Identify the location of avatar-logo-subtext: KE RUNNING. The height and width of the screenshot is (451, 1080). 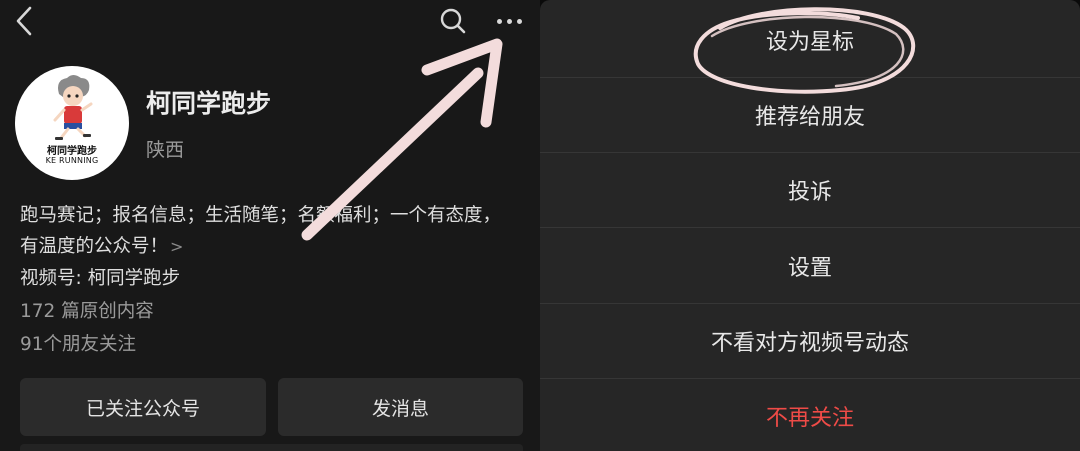
(72, 160).